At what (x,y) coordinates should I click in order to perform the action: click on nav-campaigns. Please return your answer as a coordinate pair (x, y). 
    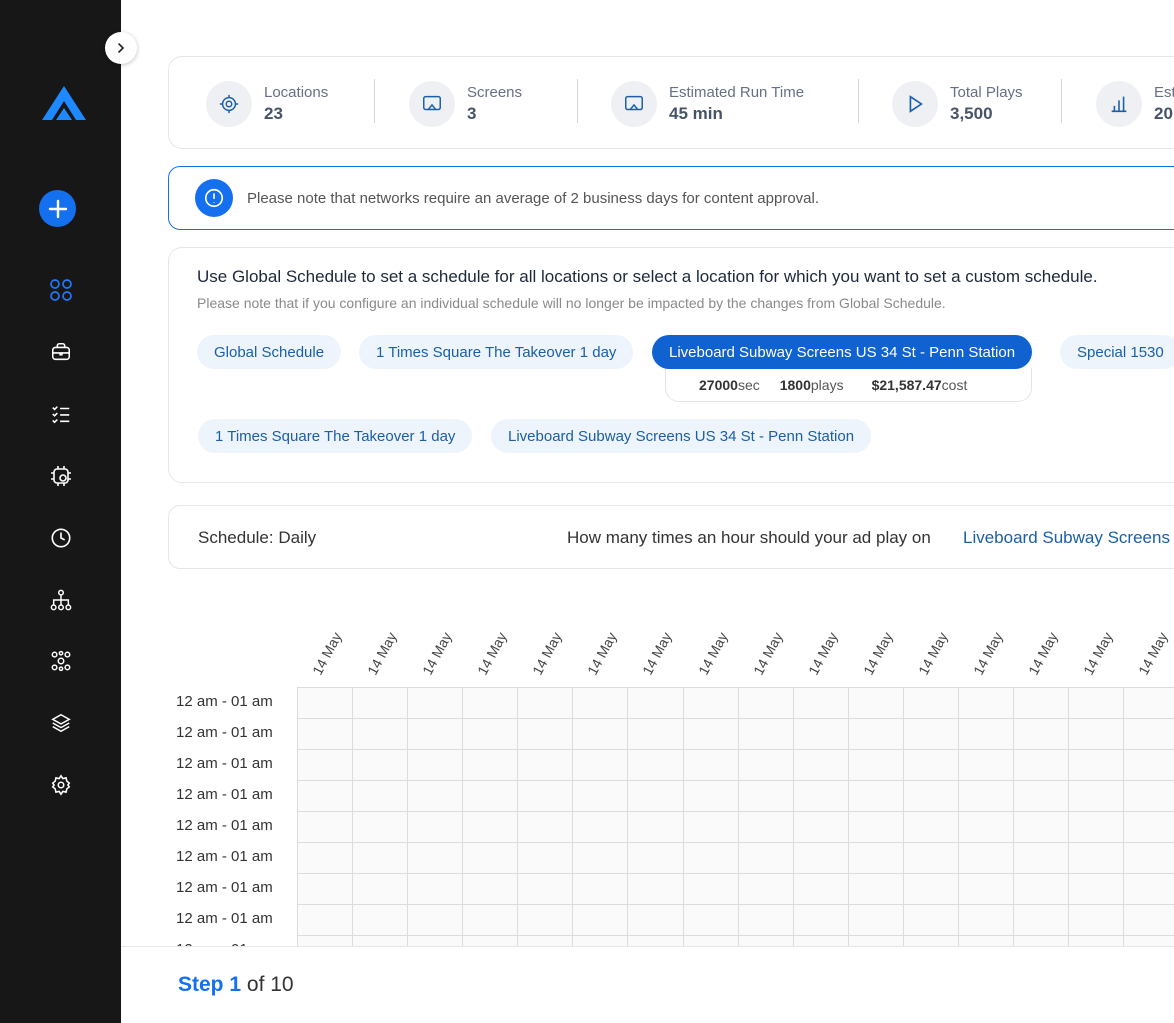
    Looking at the image, I should click on (61, 352).